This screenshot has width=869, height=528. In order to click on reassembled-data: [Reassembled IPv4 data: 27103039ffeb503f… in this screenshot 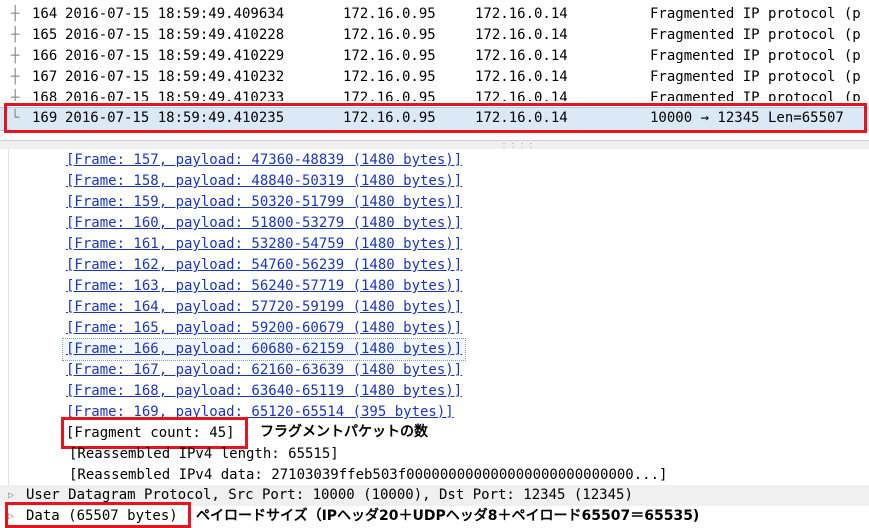, I will do `click(368, 475)`.